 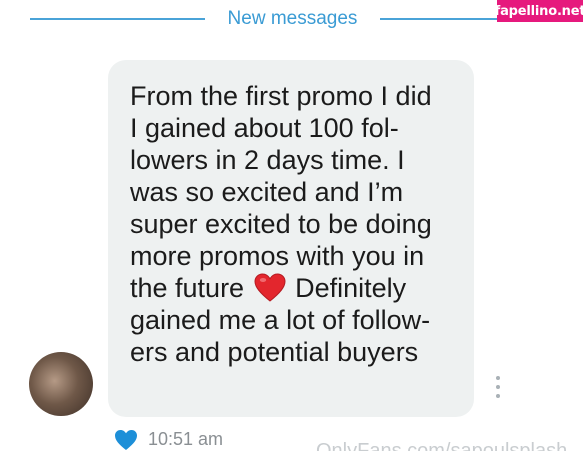 What do you see at coordinates (117, 19) in the screenshot?
I see `divider-line-left` at bounding box center [117, 19].